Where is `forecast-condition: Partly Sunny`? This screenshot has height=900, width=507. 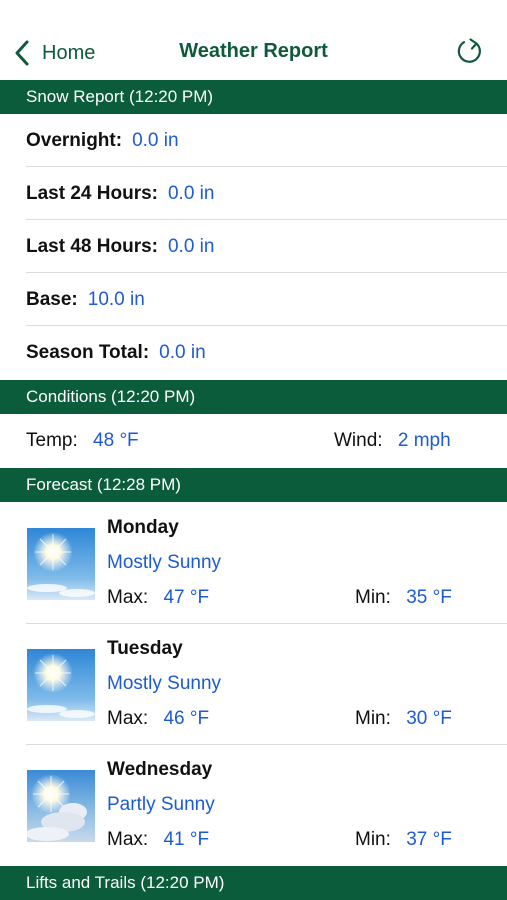 forecast-condition: Partly Sunny is located at coordinates (161, 804).